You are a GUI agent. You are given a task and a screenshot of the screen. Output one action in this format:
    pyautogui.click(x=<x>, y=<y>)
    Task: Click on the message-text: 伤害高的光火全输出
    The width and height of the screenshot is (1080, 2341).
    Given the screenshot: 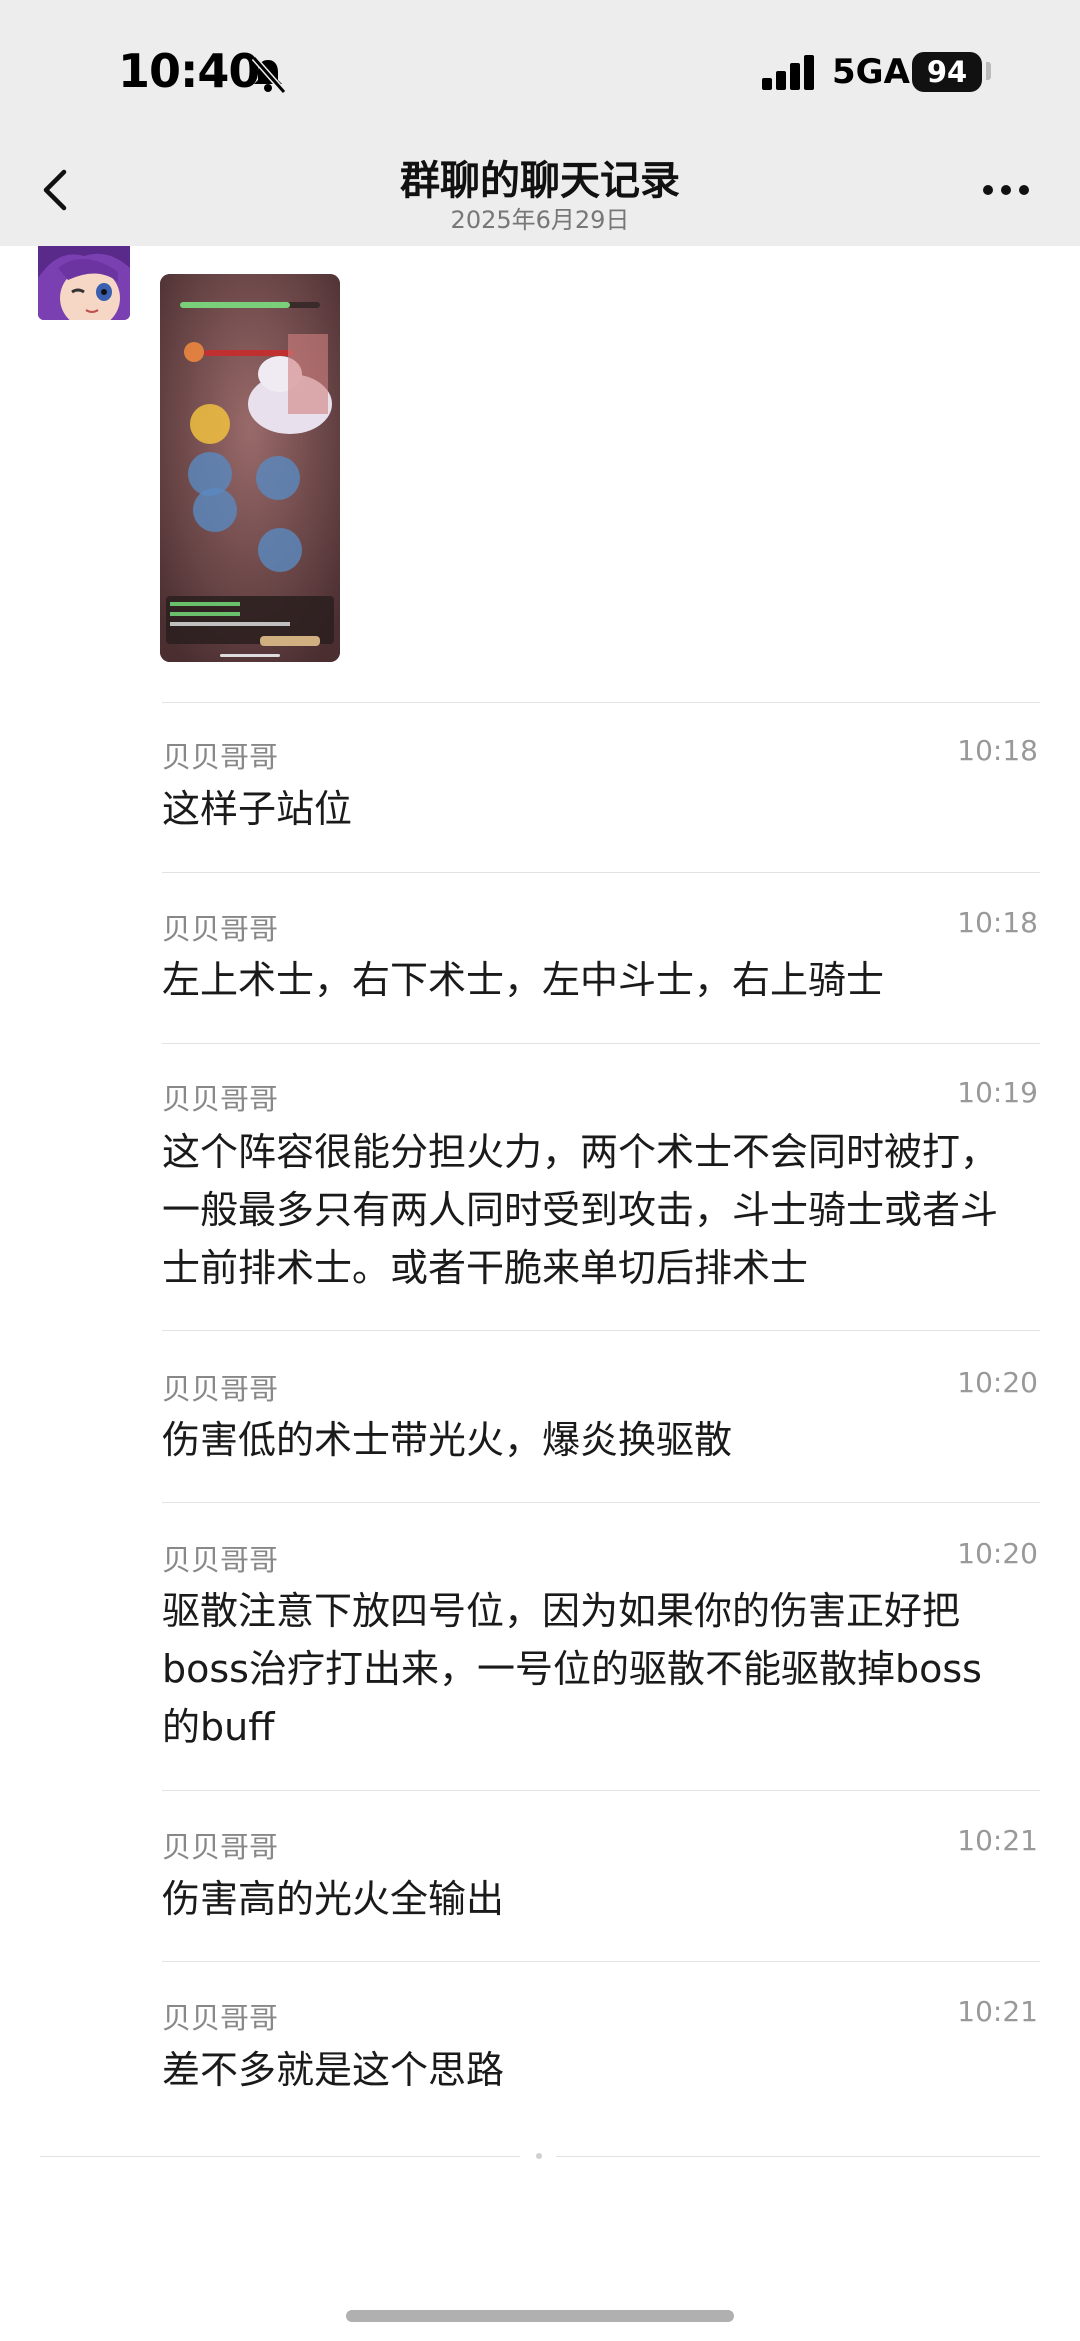 What is the action you would take?
    pyautogui.click(x=602, y=1899)
    